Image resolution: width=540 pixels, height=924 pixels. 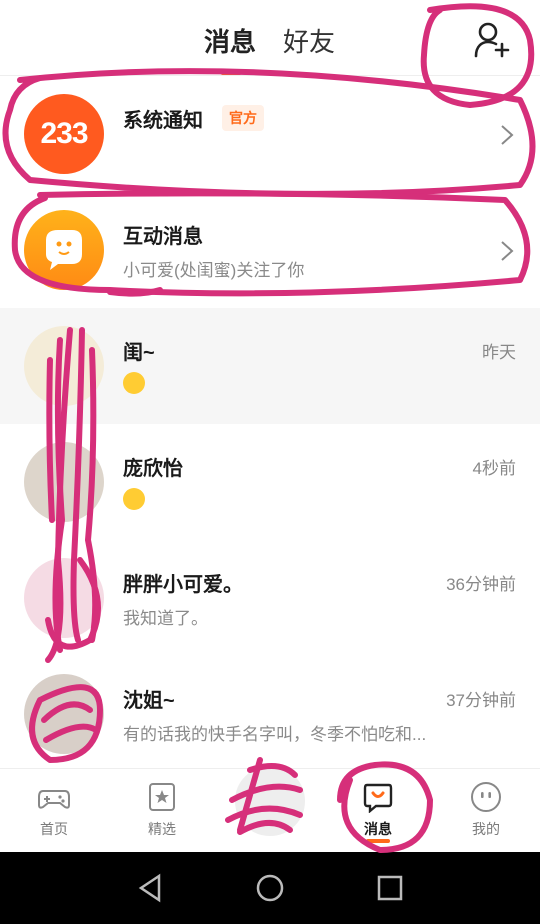 I want to click on top-bar: 消息 好友, so click(x=270, y=38).